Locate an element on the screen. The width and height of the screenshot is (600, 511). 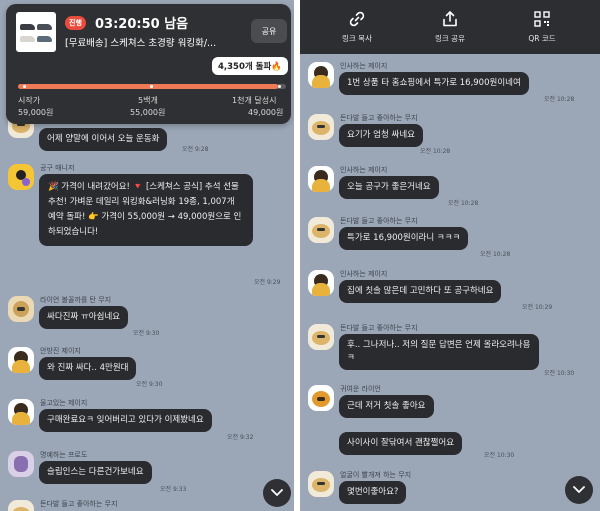
toolbar-label: QR 코드 is located at coordinates (542, 38).